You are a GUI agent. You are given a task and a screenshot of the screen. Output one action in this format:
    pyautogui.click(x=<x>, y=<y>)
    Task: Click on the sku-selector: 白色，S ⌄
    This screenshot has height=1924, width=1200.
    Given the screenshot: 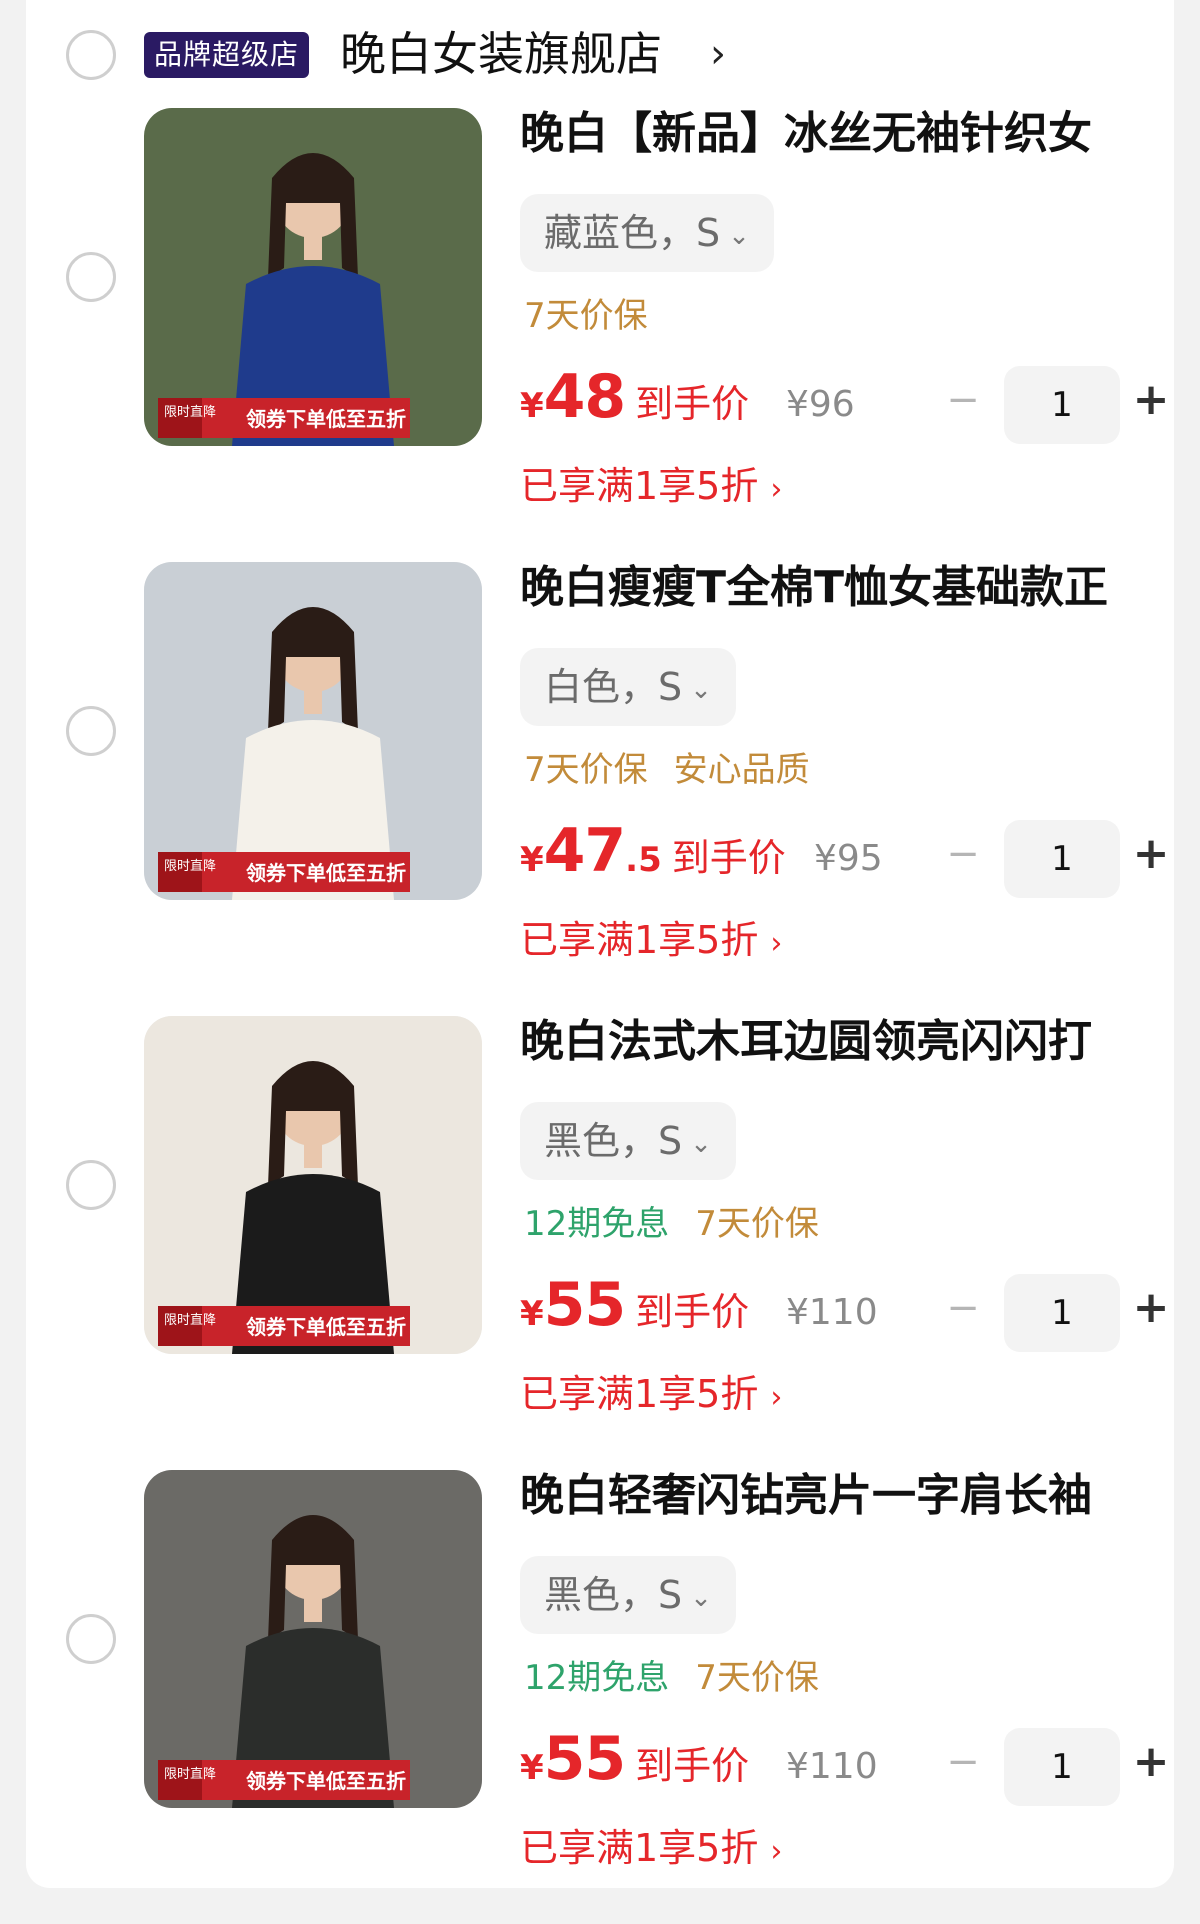 What is the action you would take?
    pyautogui.click(x=628, y=687)
    